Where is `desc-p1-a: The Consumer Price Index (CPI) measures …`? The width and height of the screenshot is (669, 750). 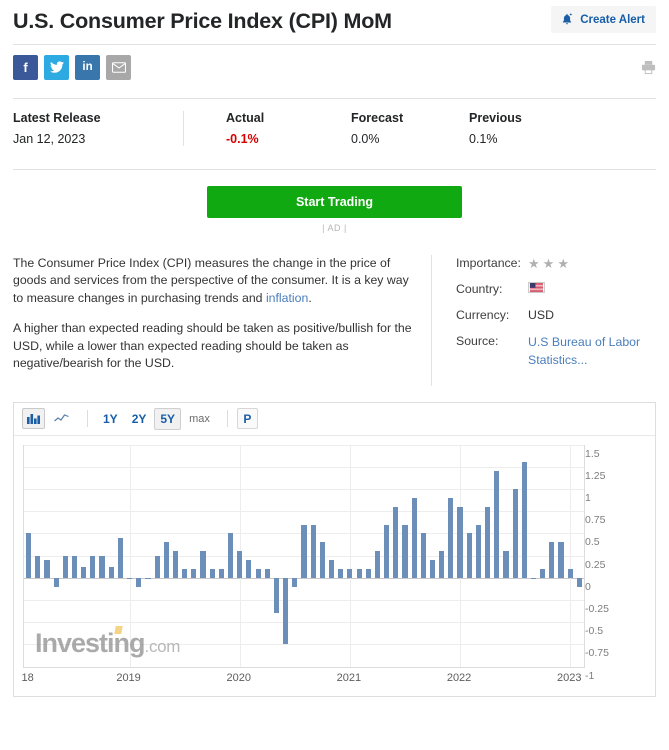 desc-p1-a: The Consumer Price Index (CPI) measures … is located at coordinates (211, 280).